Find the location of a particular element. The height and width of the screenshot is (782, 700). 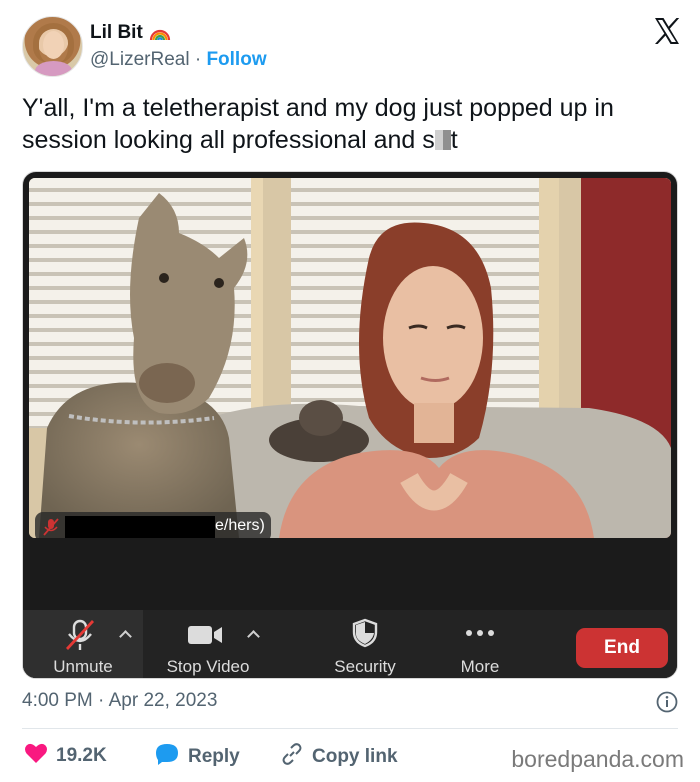

like-button: 19.2K is located at coordinates (65, 756).